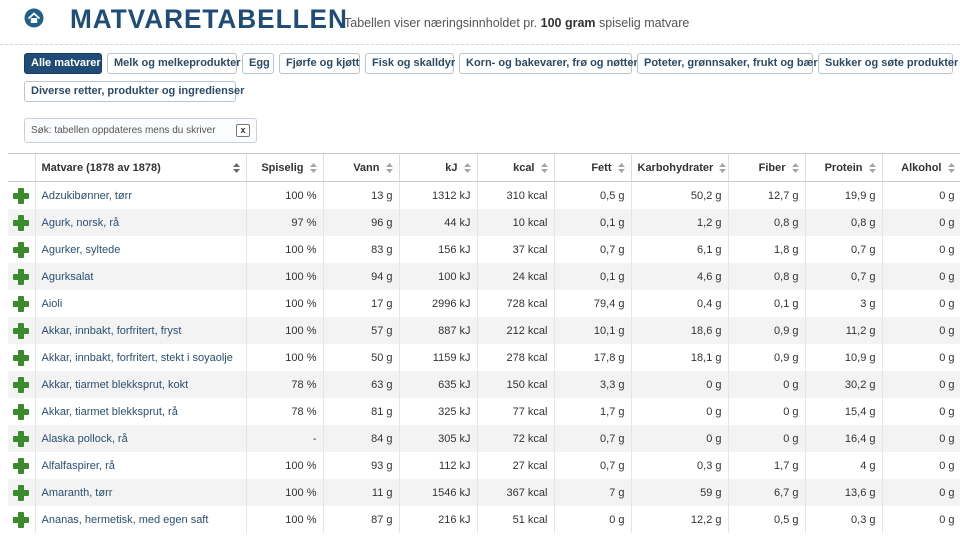  I want to click on column-header-karbohydrater: Karbohydrater, so click(680, 168).